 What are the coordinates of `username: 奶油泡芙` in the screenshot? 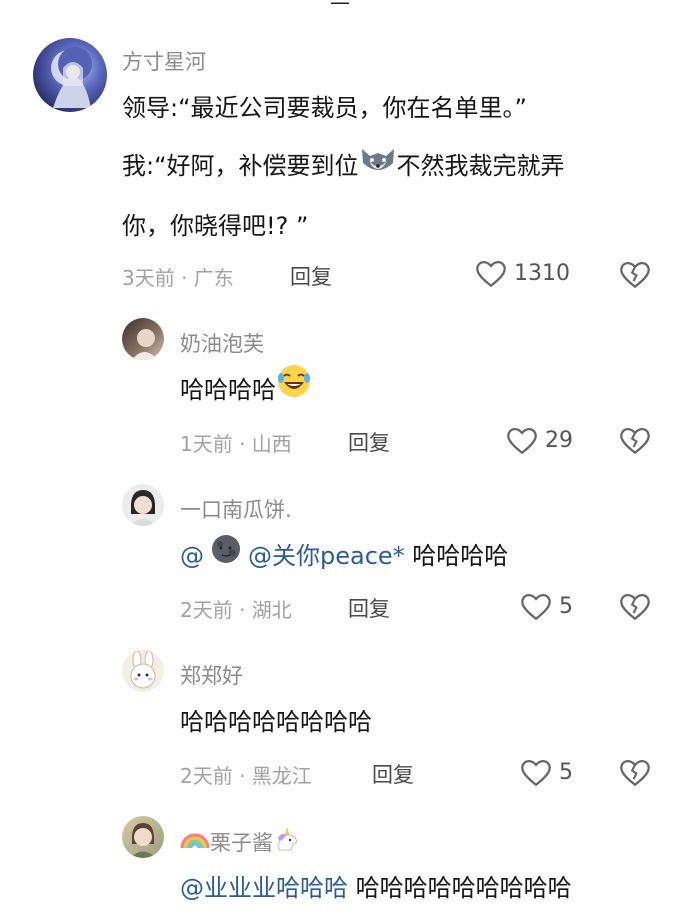 It's located at (222, 343).